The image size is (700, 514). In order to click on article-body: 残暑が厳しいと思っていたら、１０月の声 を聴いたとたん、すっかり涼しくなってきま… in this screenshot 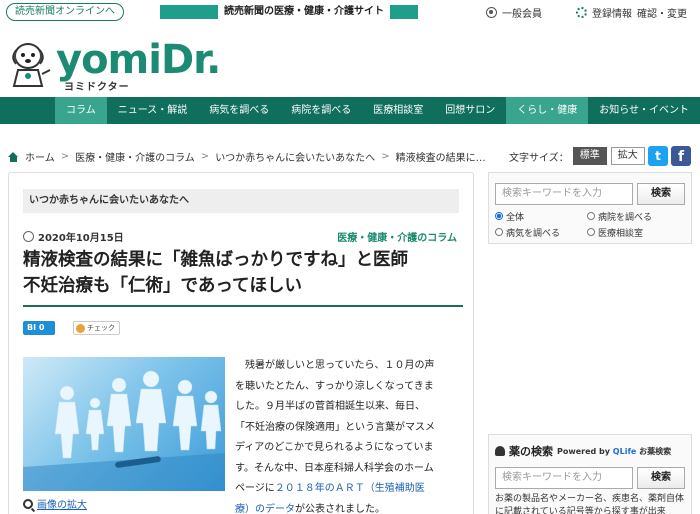, I will do `click(349, 435)`.